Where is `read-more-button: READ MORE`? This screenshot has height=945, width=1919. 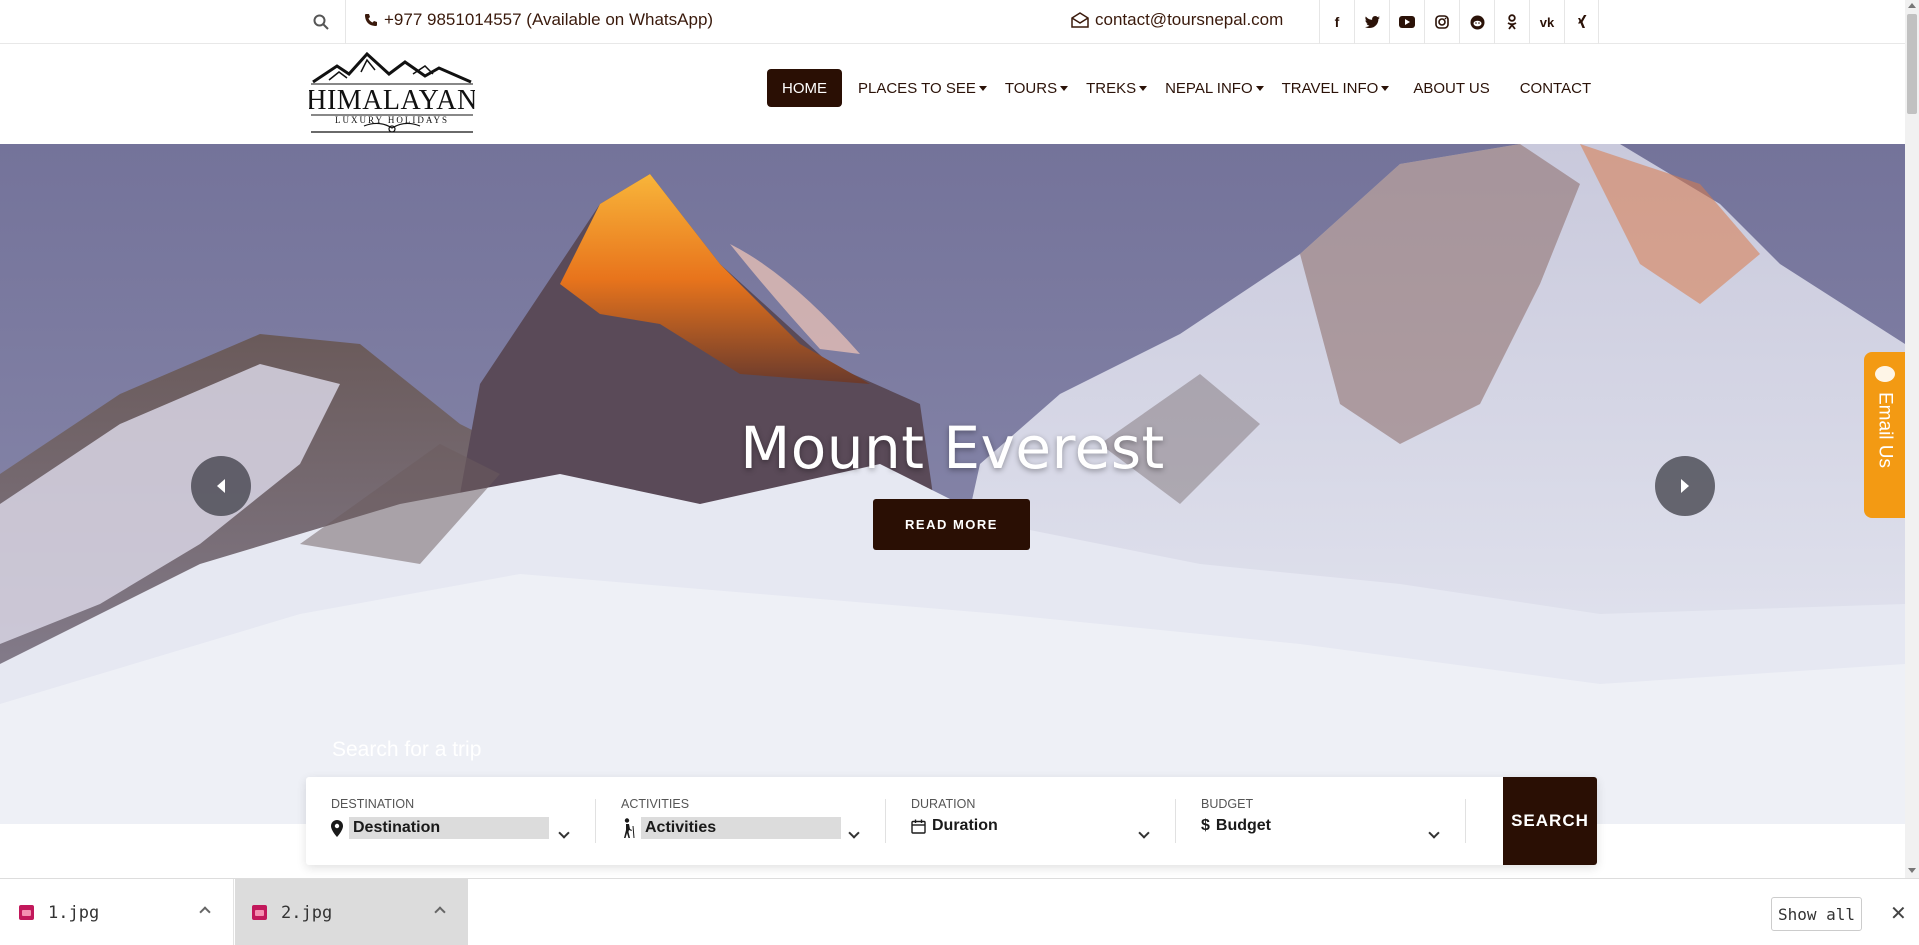 read-more-button: READ MORE is located at coordinates (951, 524).